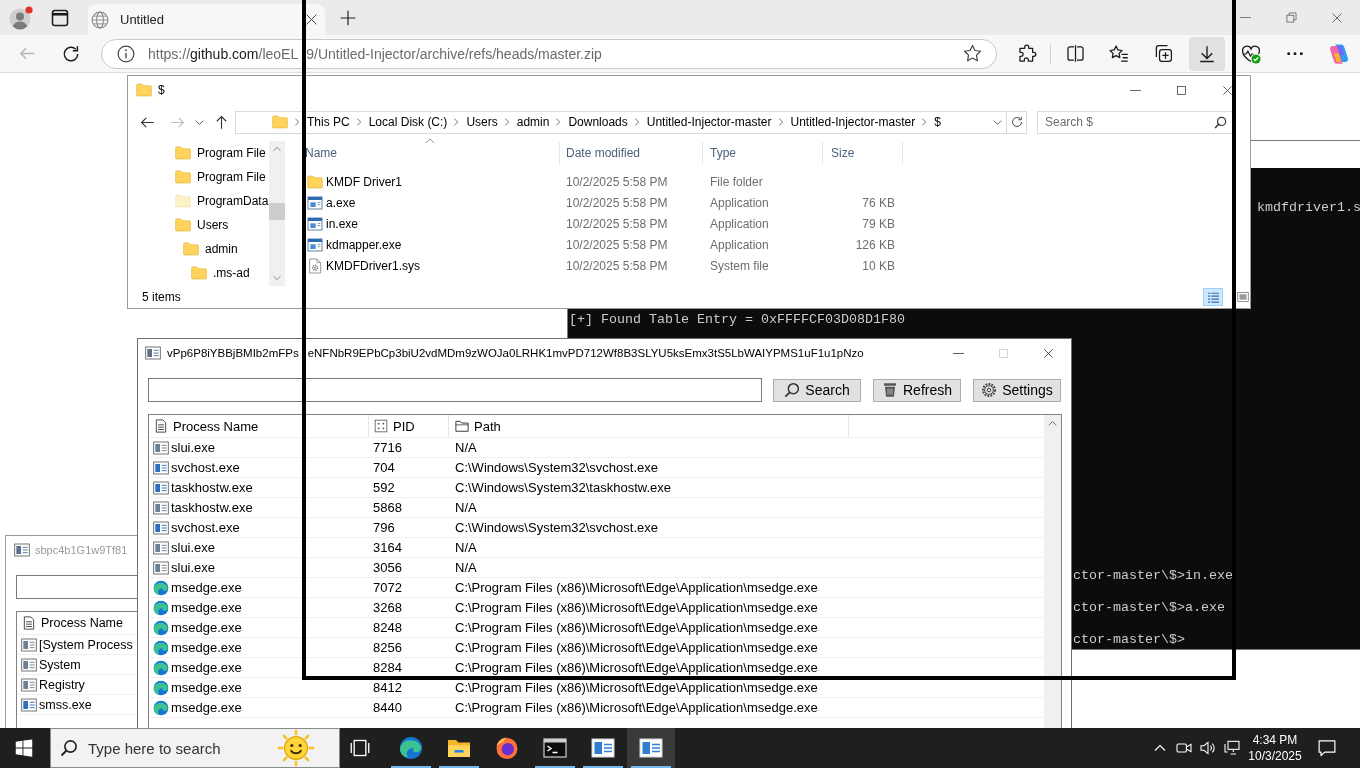 This screenshot has width=1360, height=768. I want to click on info-icon, so click(126, 53).